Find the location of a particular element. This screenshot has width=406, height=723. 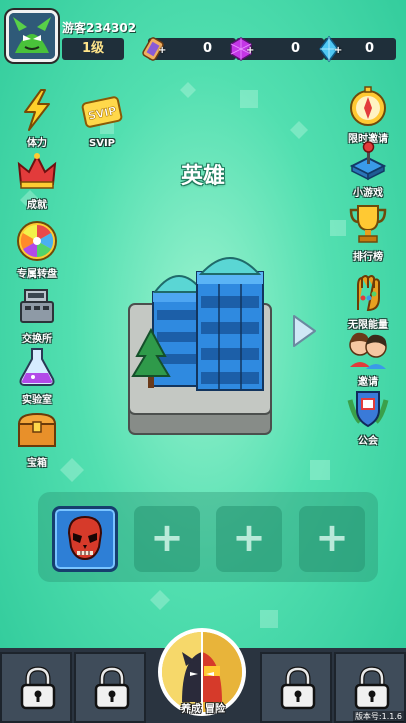

hero-slot-4: + is located at coordinates (332, 539).